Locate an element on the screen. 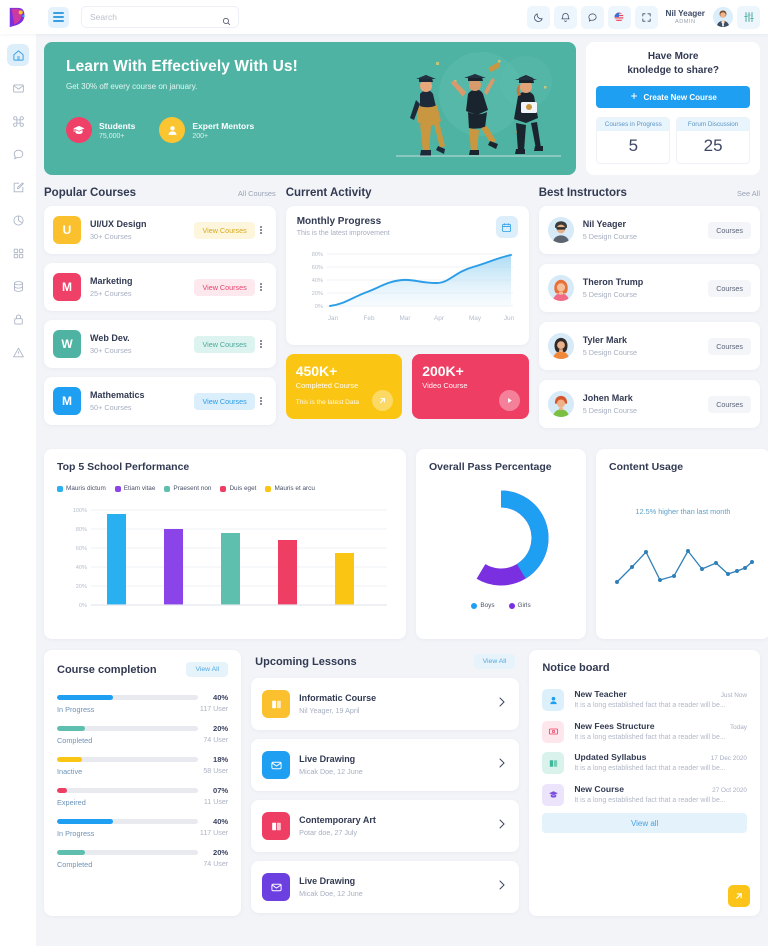 This screenshot has width=768, height=946. progress-row: 20% Completed 74 User is located at coordinates (142, 858).